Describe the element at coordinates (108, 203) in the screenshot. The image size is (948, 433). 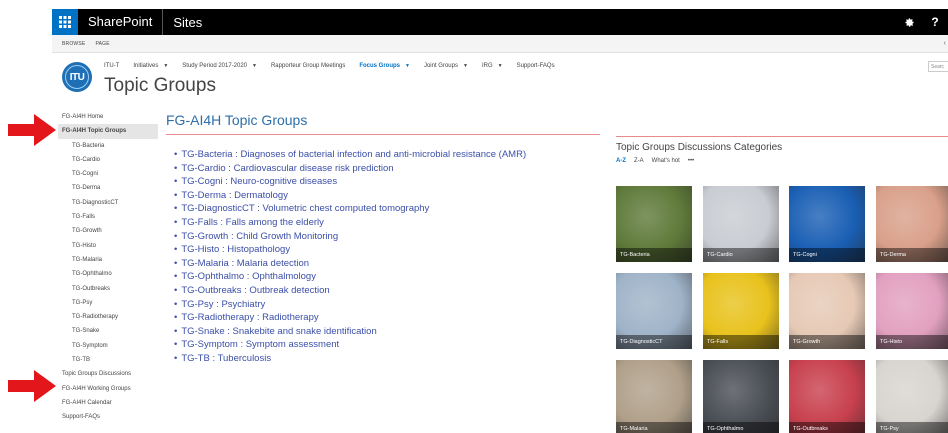
I see `leftnav-item: TG-DiagnosticCT` at that location.